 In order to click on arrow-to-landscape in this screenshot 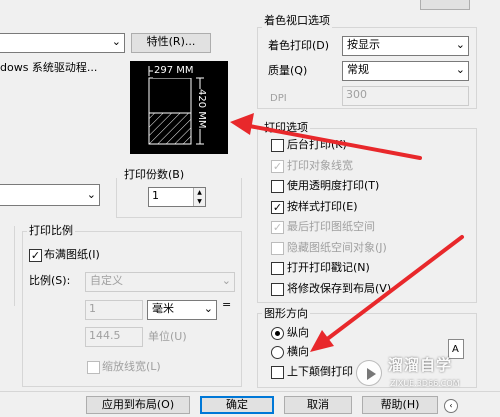, I will do `click(387, 293)`.